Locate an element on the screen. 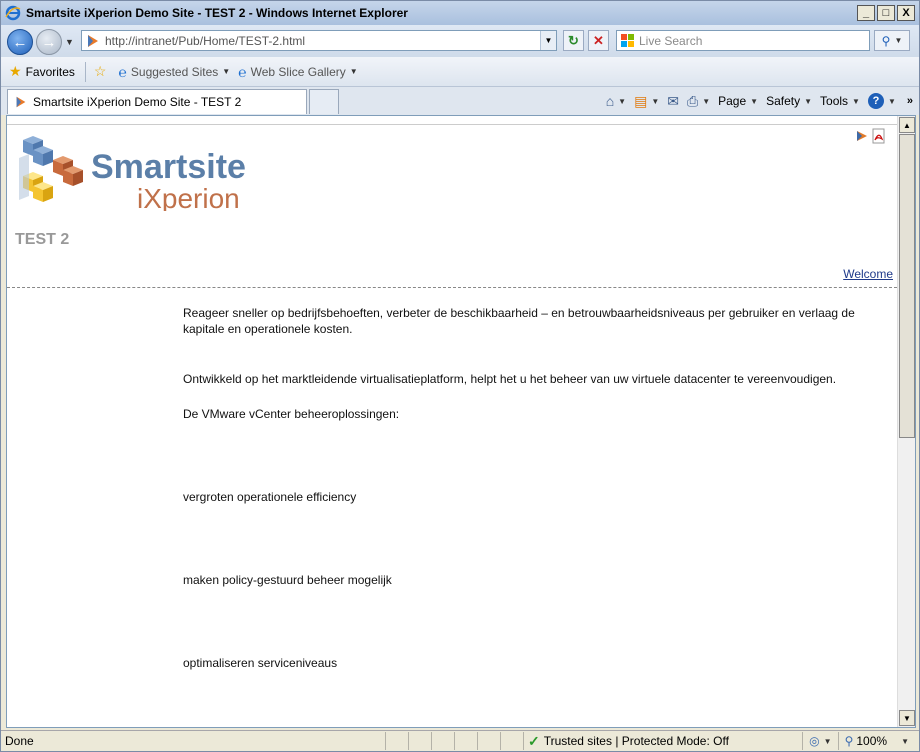 This screenshot has height=752, width=920. protected-mode-button: ◎ ▼ is located at coordinates (819, 741).